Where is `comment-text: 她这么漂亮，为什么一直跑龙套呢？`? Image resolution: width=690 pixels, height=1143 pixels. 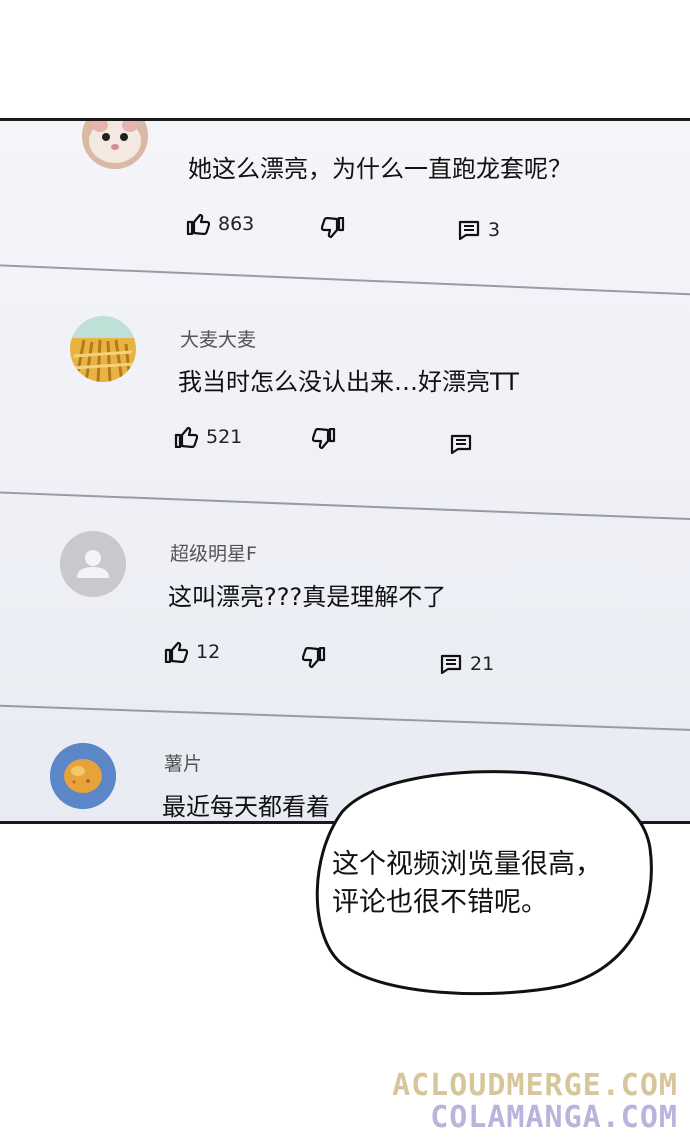
comment-text: 她这么漂亮，为什么一直跑龙套呢？ is located at coordinates (380, 169).